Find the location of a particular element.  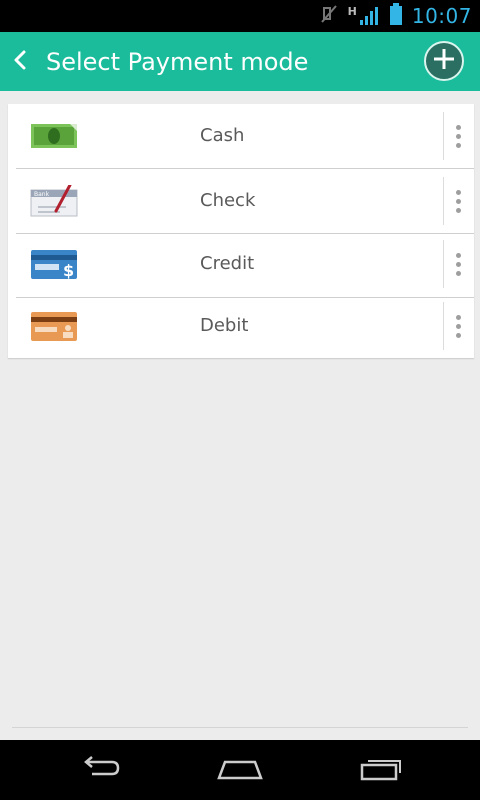

add-payment-mode-button is located at coordinates (444, 61).